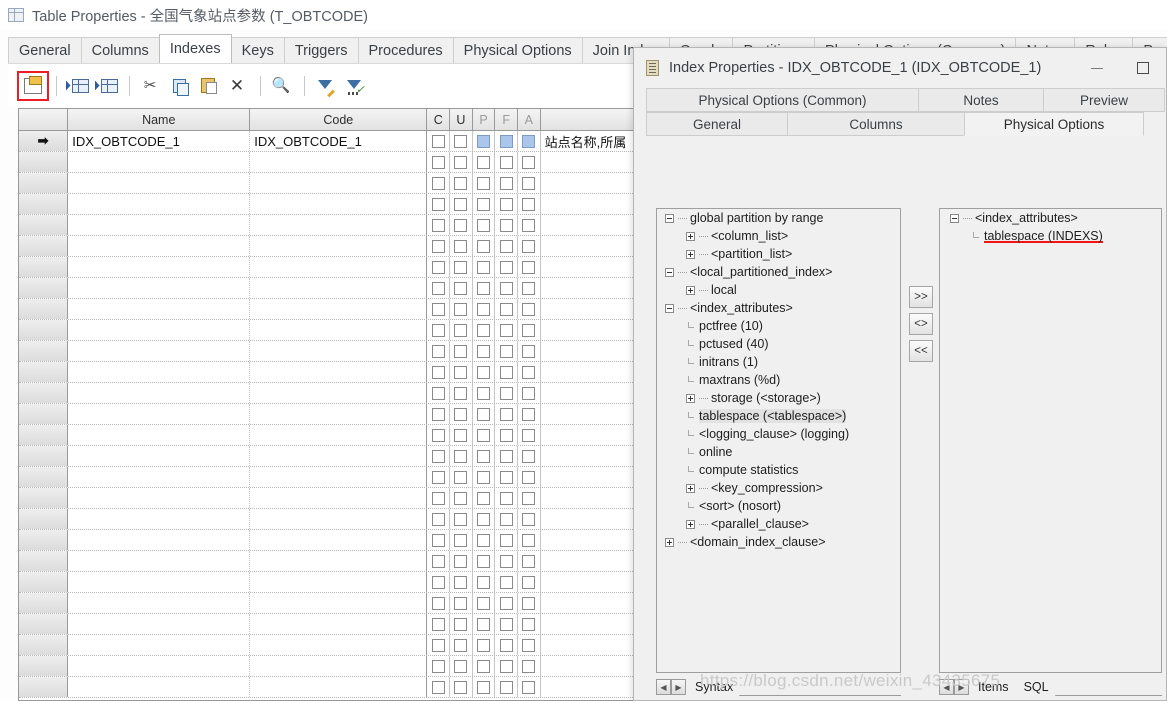 The image size is (1167, 701). Describe the element at coordinates (329, 141) in the screenshot. I see `table-row: ➡ IDX_OBTCODE_1 IDX_OBTCODE_1 站点名称,所属` at that location.